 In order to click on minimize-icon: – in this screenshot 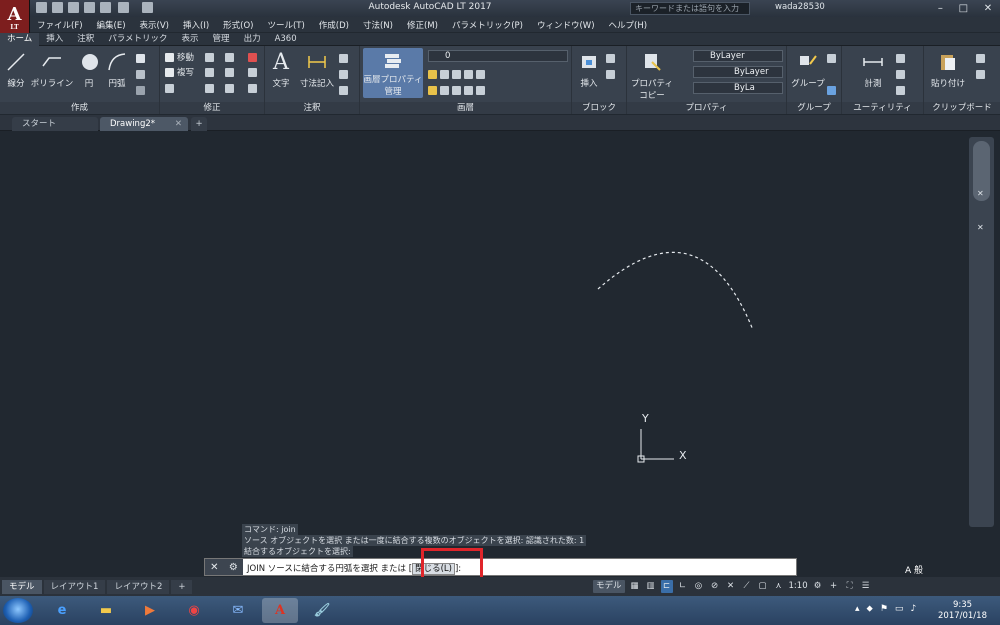, I will do `click(940, 8)`.